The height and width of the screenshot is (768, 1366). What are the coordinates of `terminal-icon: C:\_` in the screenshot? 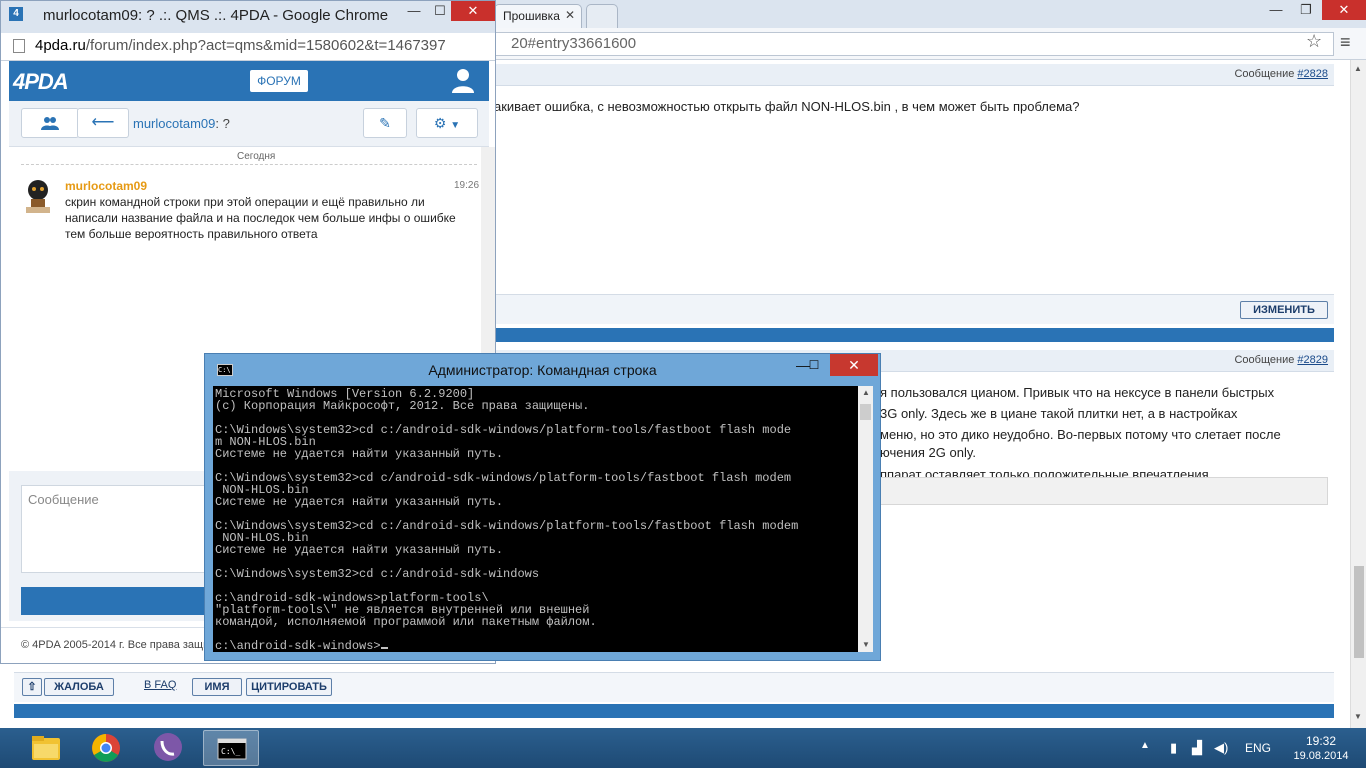 It's located at (232, 749).